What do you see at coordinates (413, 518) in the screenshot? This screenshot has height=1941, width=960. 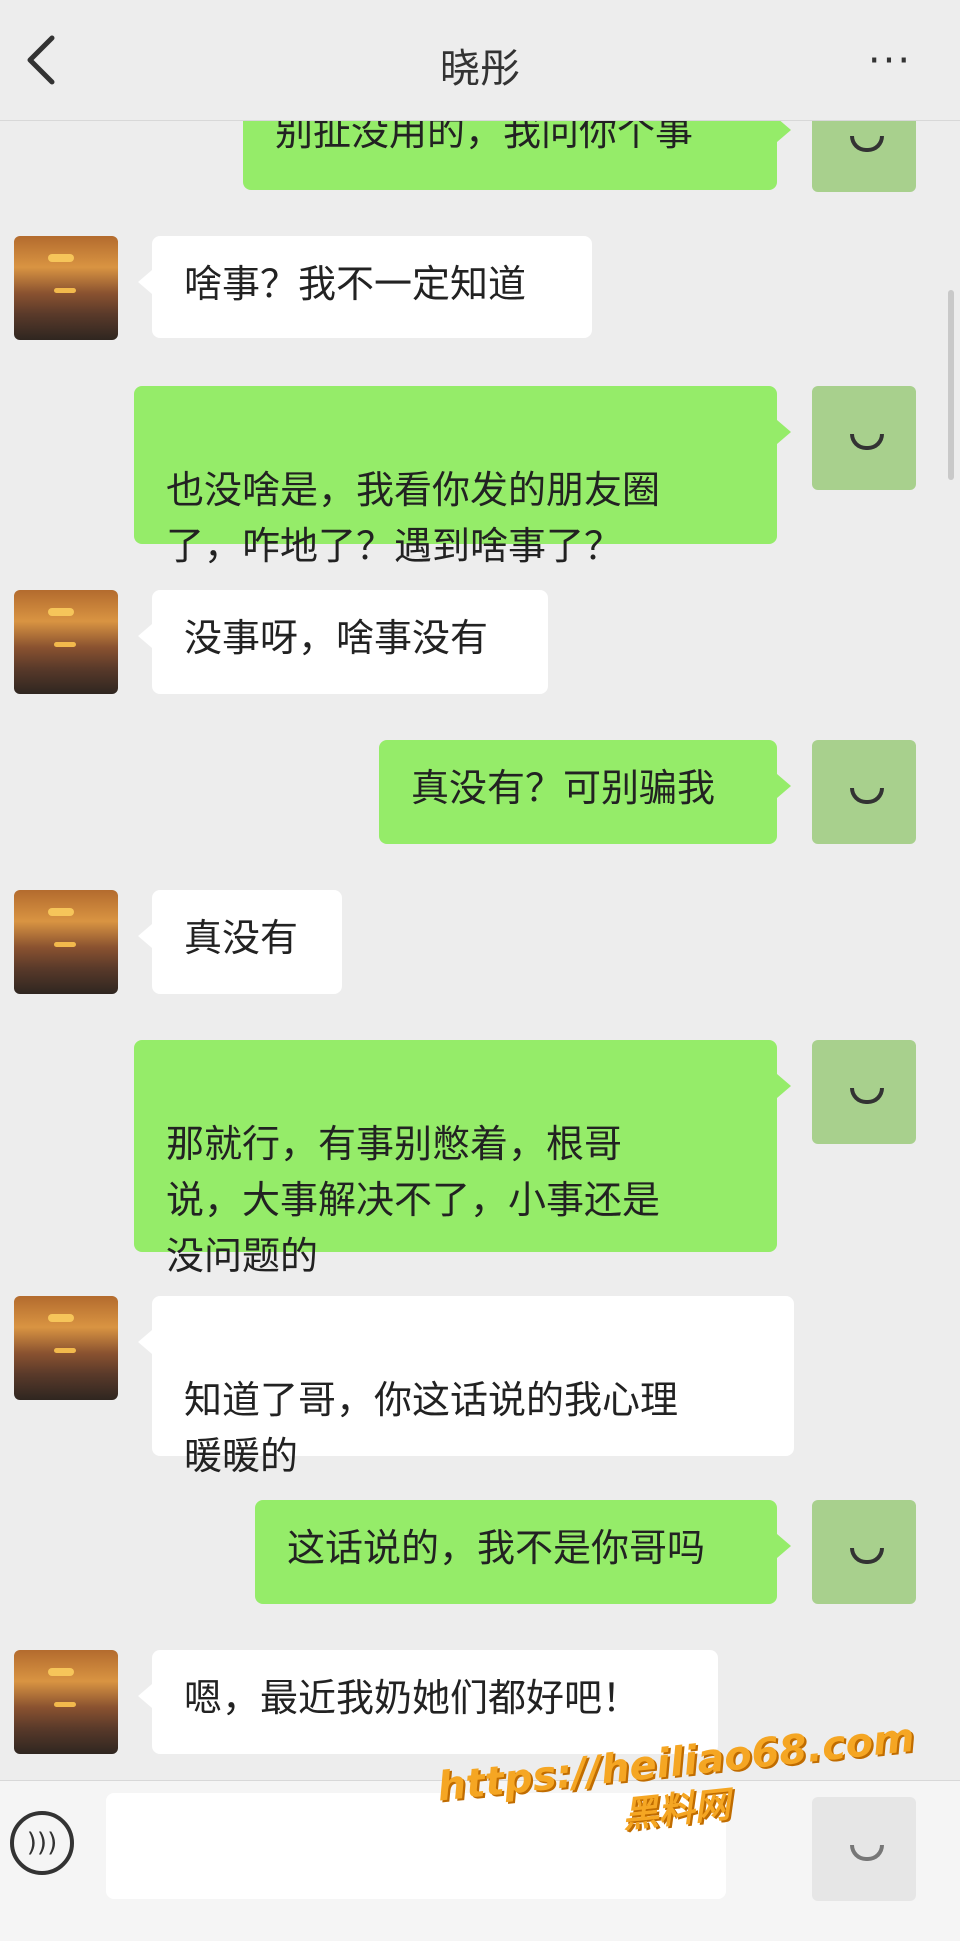 I see `message-text: 也没啥是，我看你发的朋友圈 了，咋地了？遇到啥事了？` at bounding box center [413, 518].